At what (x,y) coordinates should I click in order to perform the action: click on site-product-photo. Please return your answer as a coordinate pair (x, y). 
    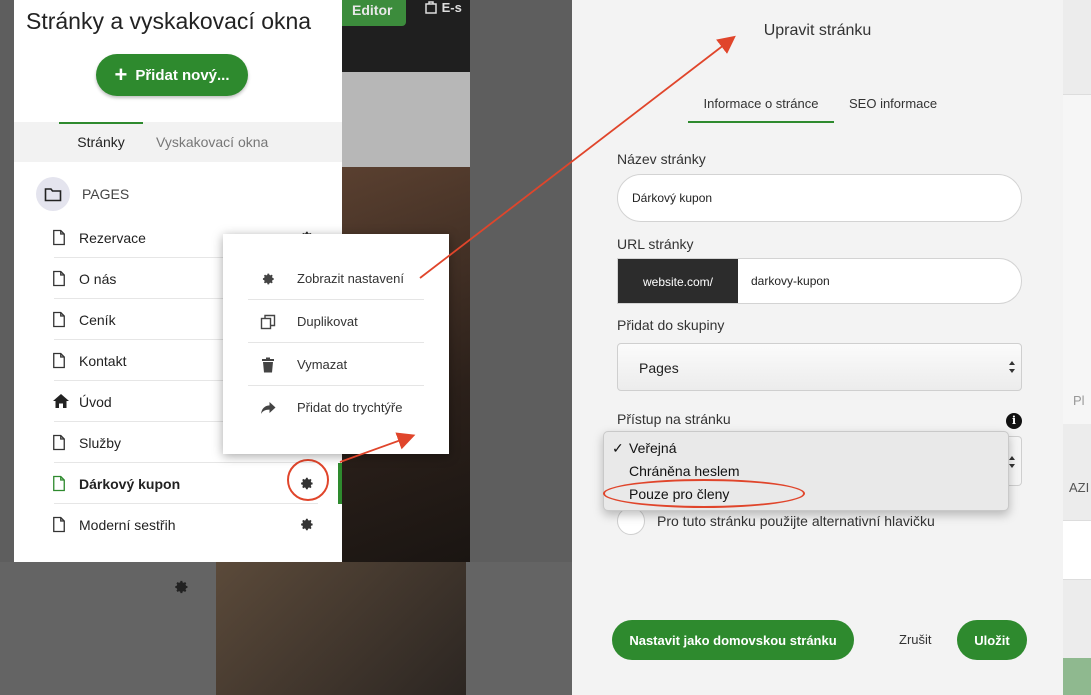
    Looking at the image, I should click on (341, 628).